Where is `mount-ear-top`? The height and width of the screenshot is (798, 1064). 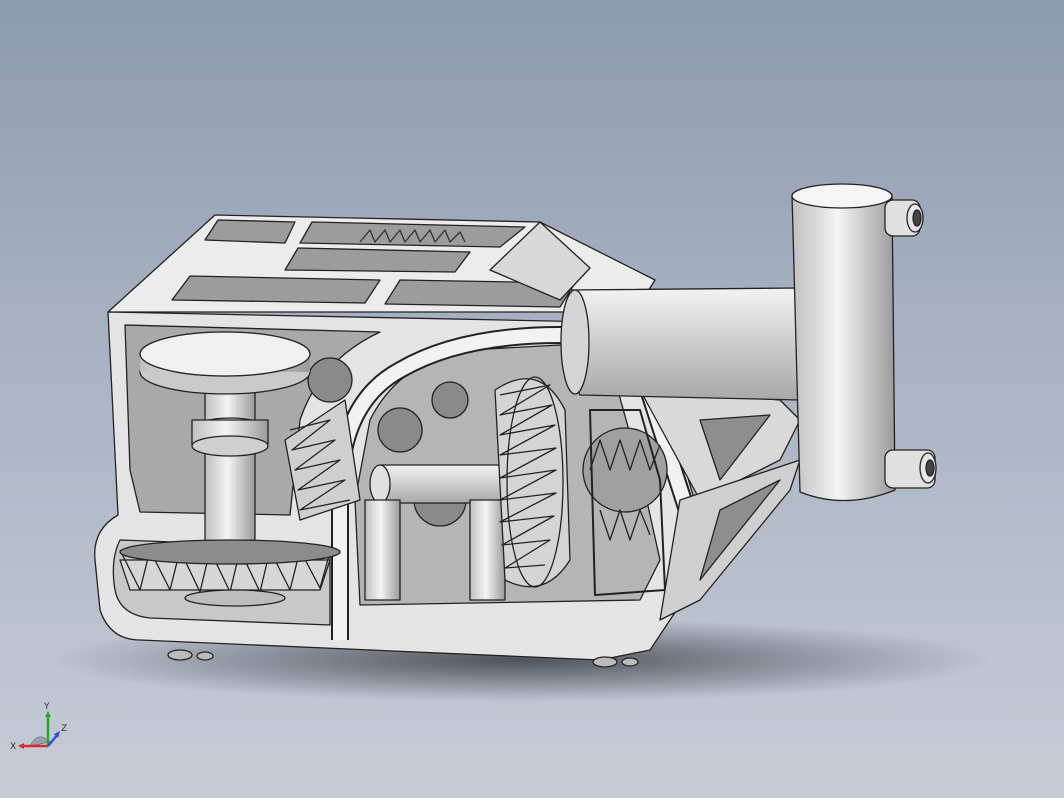 mount-ear-top is located at coordinates (904, 218).